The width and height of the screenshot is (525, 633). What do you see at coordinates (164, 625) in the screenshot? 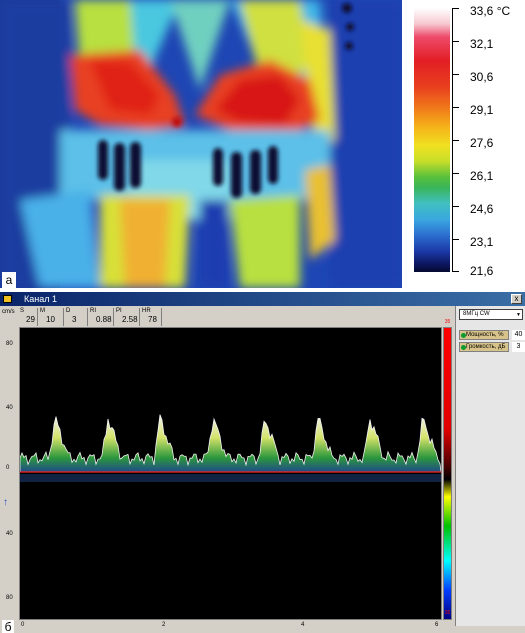
I see `time-tick-label: 2` at bounding box center [164, 625].